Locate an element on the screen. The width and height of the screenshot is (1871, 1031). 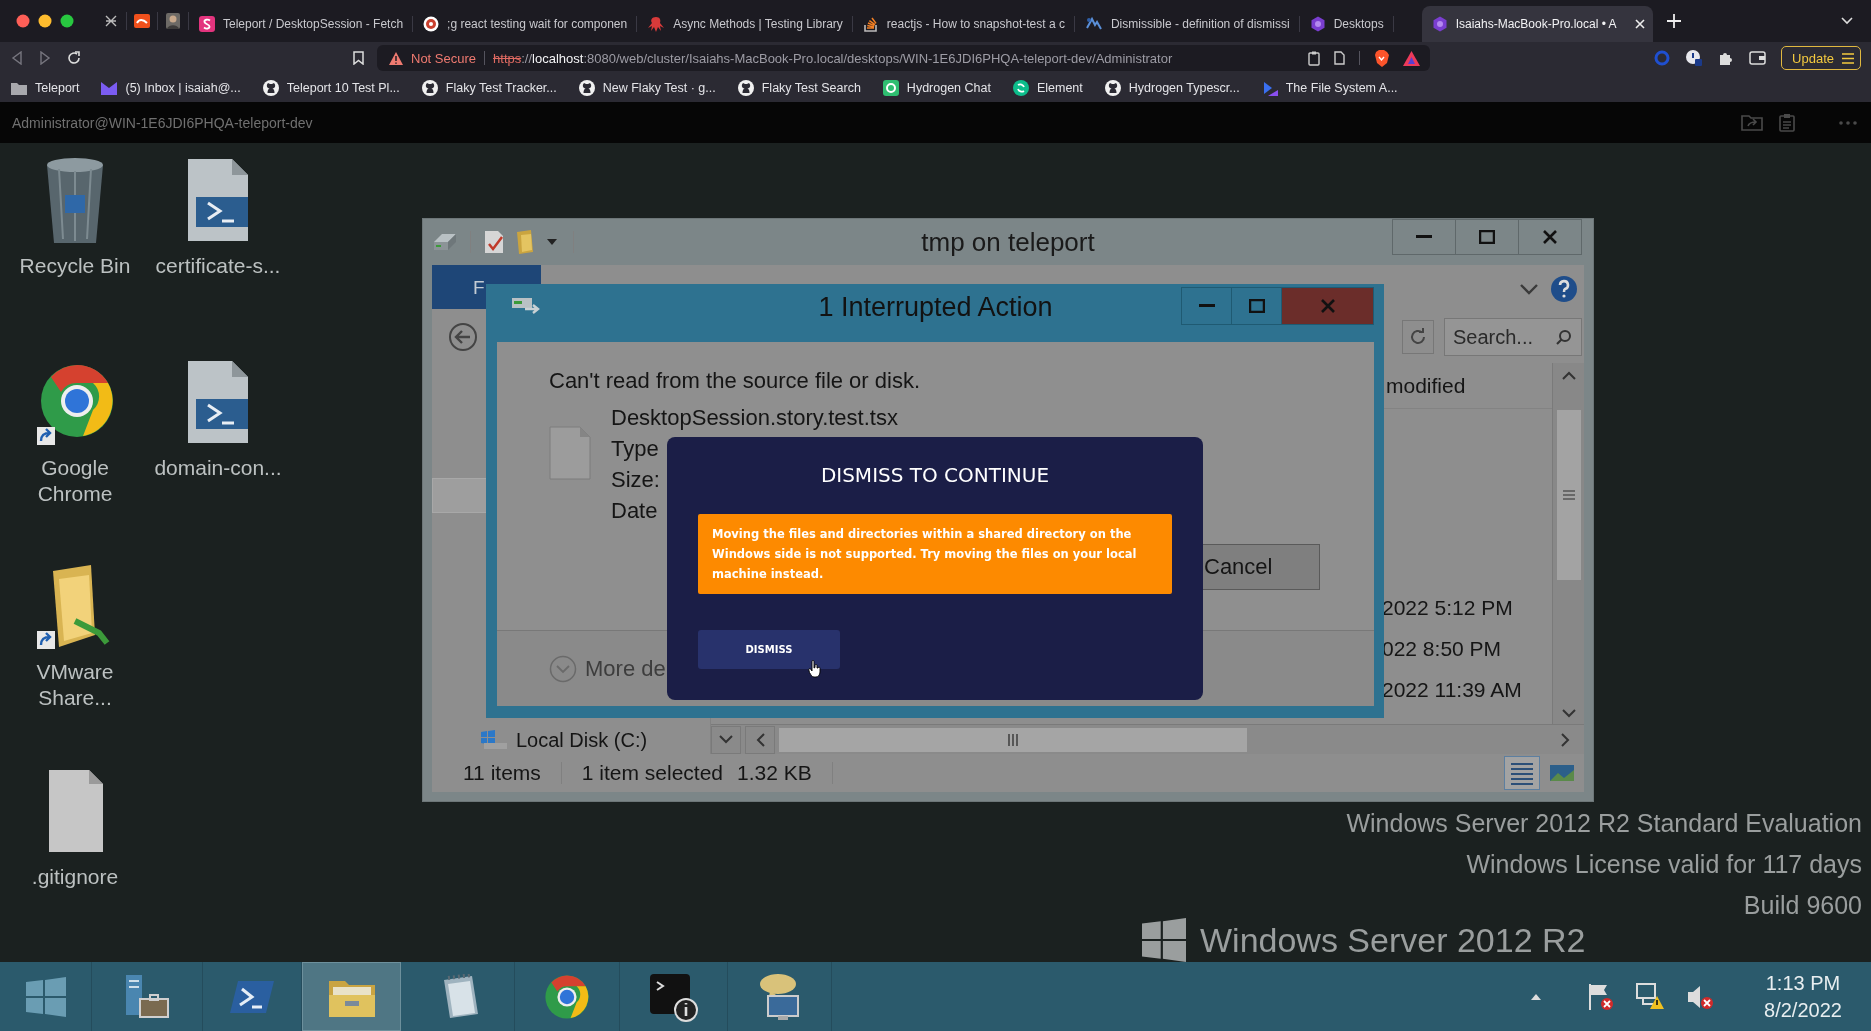
grip-icon is located at coordinates (1568, 495).